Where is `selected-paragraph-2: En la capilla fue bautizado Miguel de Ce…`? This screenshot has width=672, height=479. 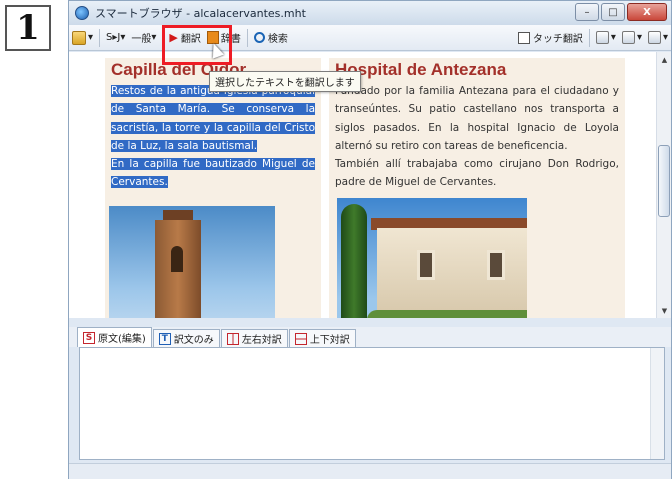
selected-paragraph-2: En la capilla fue bautizado Miguel de Ce… is located at coordinates (213, 173).